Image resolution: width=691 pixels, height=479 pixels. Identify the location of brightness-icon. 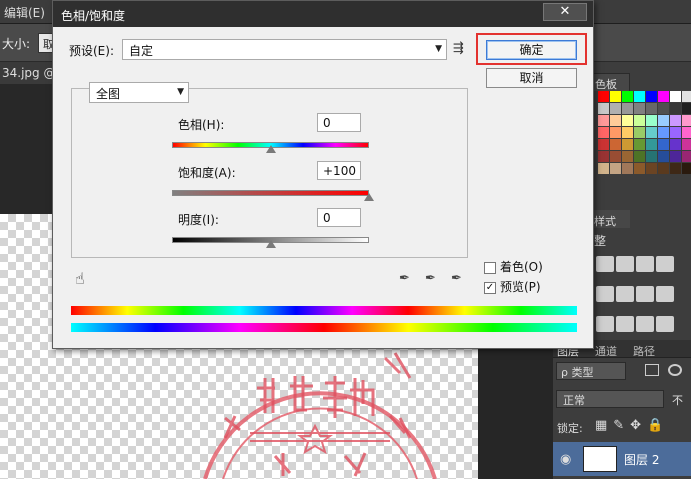
(605, 264).